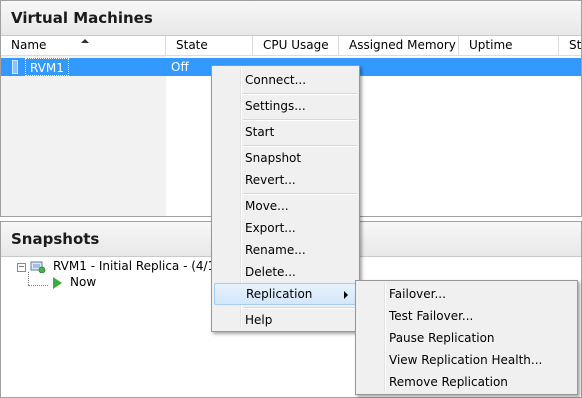  I want to click on vm-name-cell: RVM1, so click(47, 67).